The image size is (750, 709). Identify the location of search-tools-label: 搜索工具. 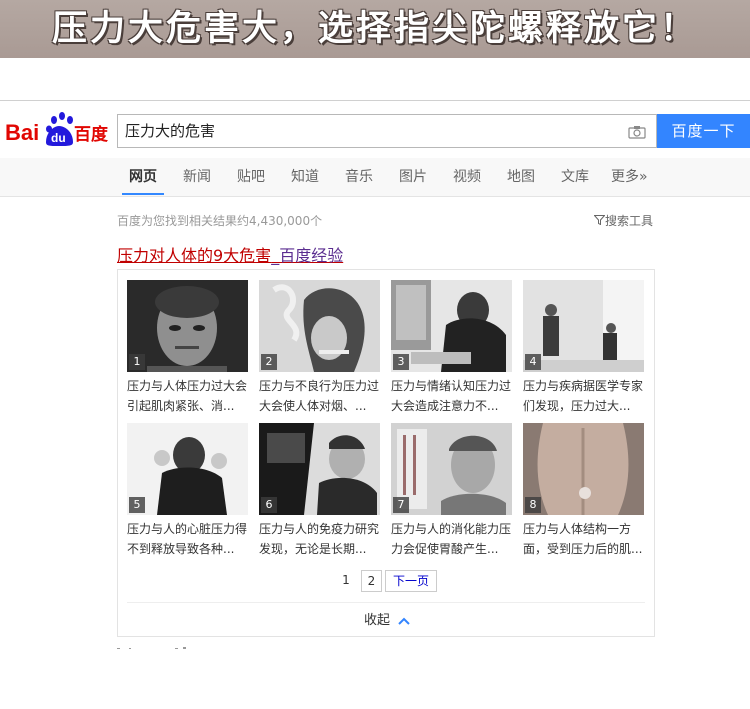
(629, 221).